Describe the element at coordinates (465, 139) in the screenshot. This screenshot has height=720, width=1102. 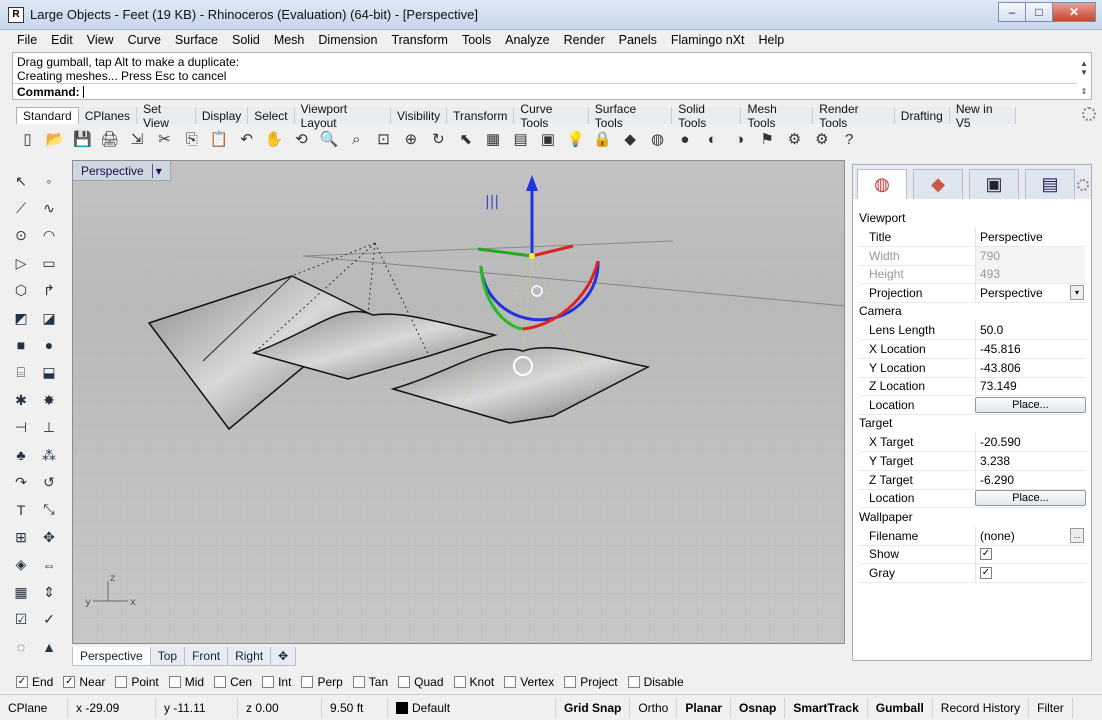
I see `select-icon: ⬉` at that location.